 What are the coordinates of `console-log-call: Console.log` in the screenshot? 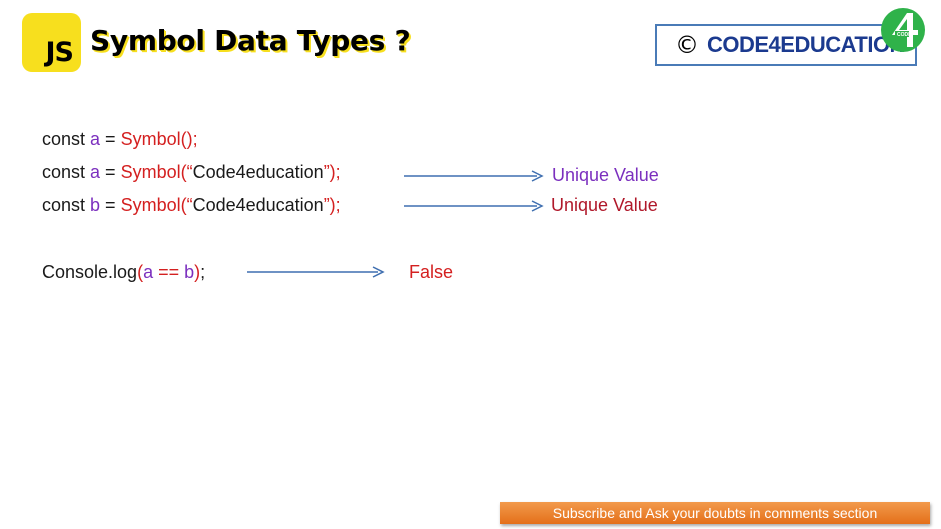 It's located at (90, 272).